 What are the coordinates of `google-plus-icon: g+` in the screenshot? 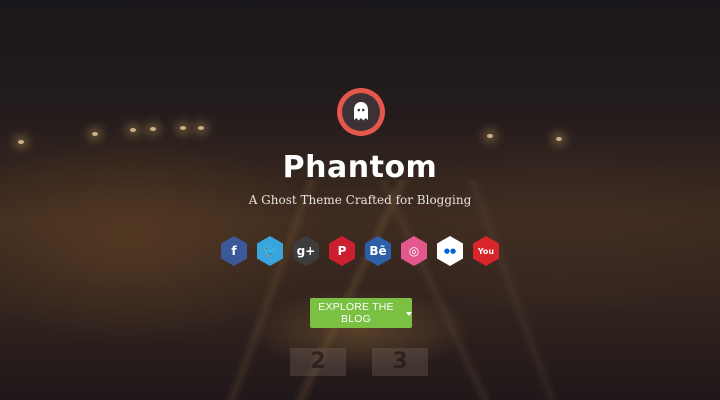 It's located at (306, 251).